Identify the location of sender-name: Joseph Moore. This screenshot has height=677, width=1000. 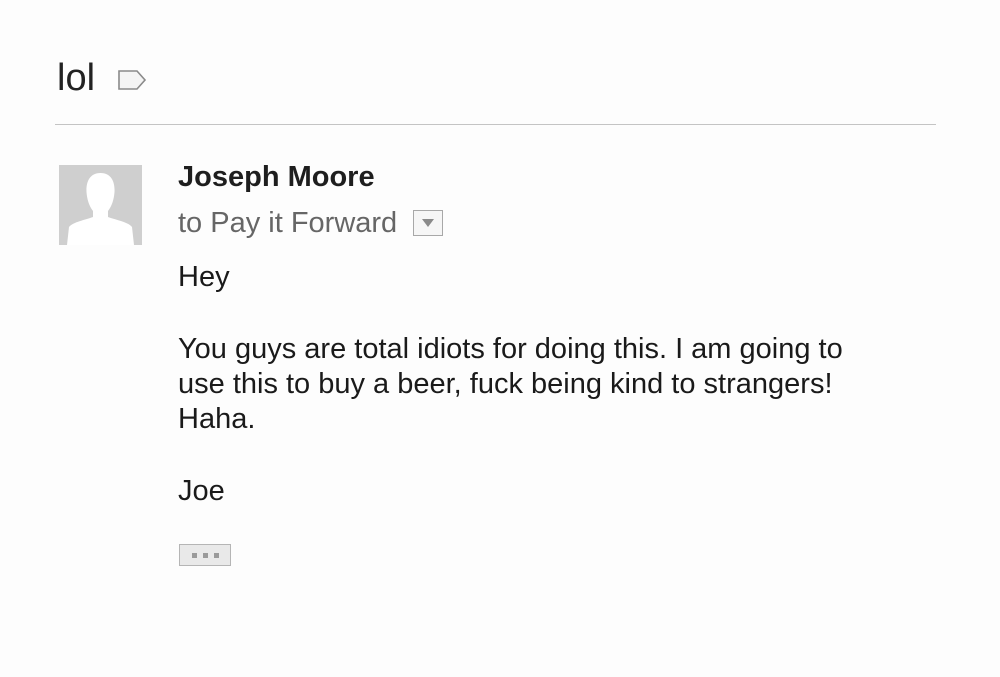
(276, 177).